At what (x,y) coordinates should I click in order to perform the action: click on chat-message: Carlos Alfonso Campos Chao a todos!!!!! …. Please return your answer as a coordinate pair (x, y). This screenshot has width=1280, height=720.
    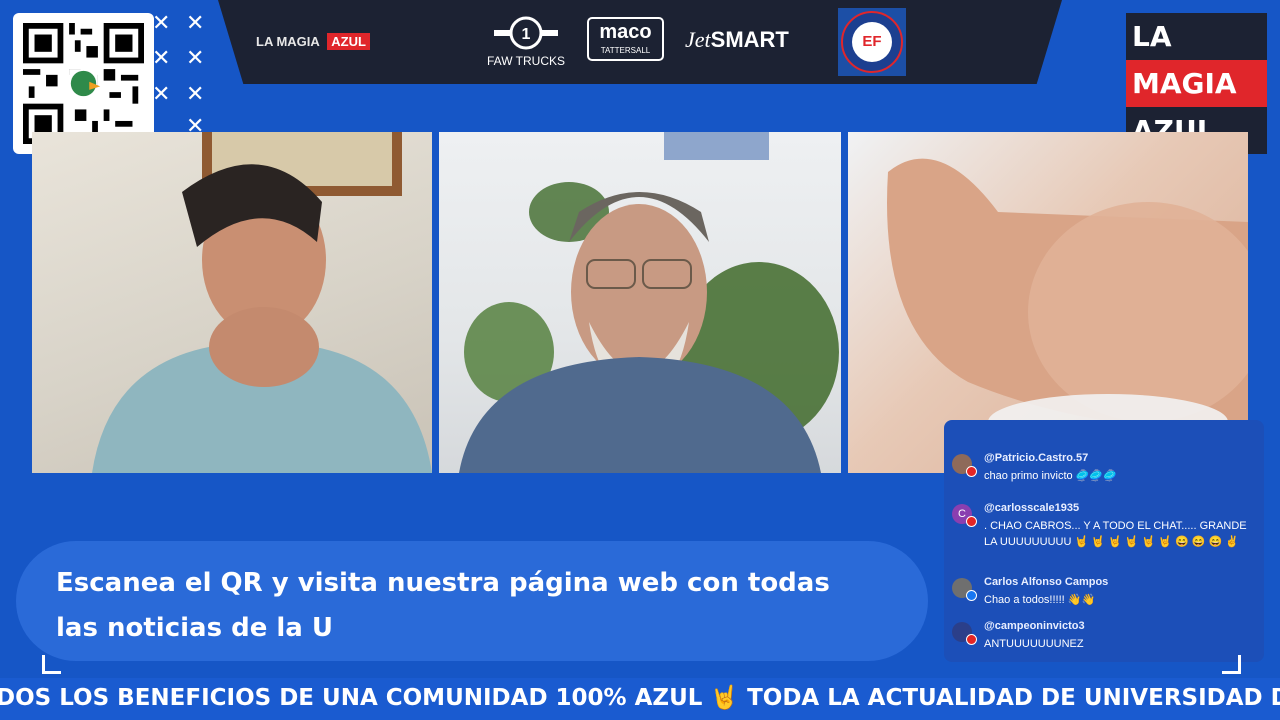
    Looking at the image, I should click on (1102, 593).